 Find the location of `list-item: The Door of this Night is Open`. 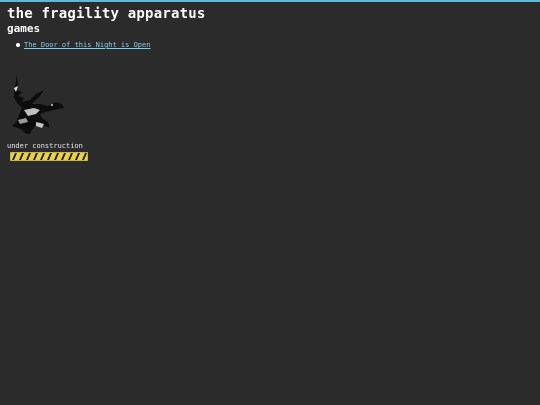

list-item: The Door of this Night is Open is located at coordinates (83, 45).